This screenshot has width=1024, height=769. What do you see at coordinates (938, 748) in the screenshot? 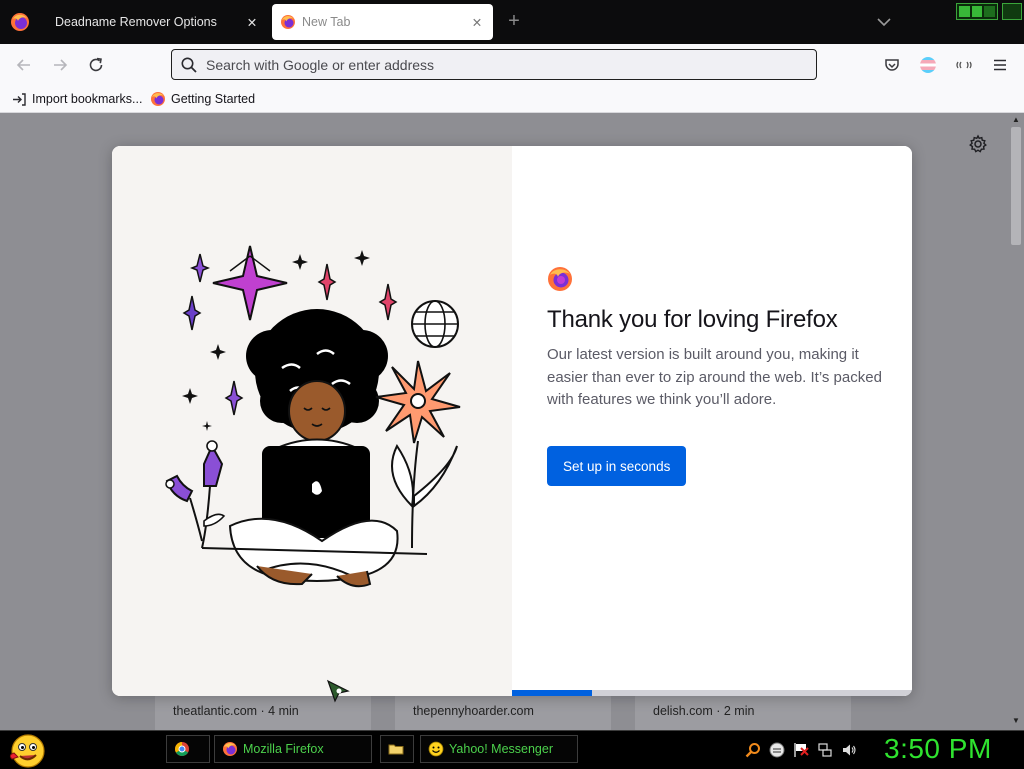
I see `taskbar-clock: 3:50 PM` at bounding box center [938, 748].